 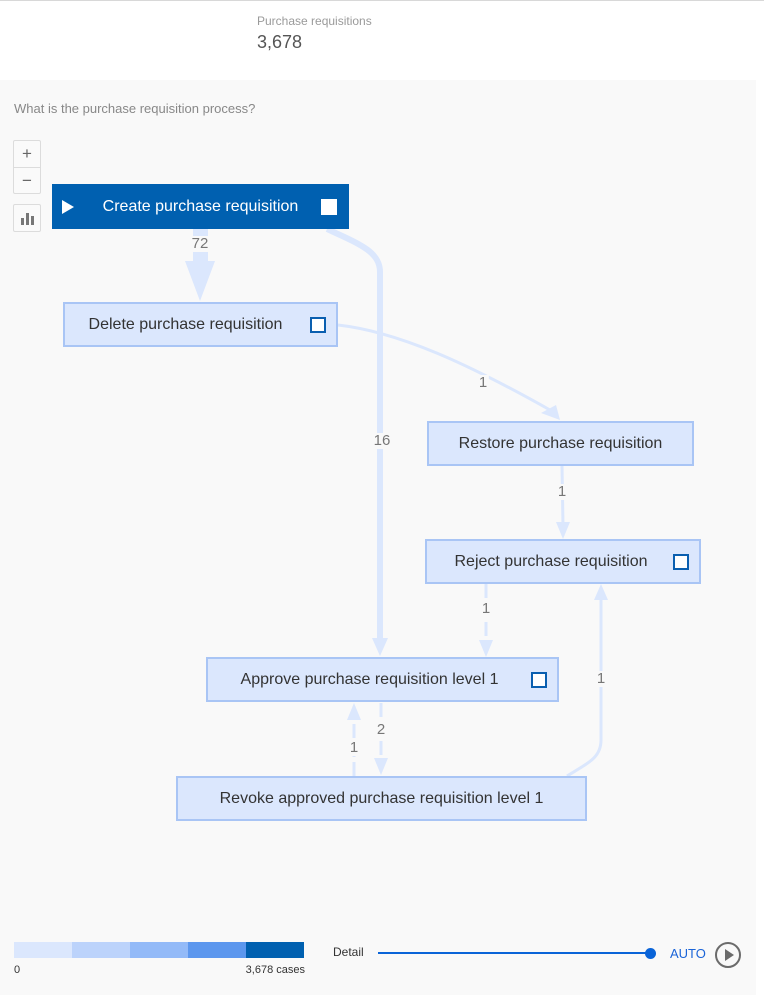 What do you see at coordinates (348, 952) in the screenshot?
I see `detail-label: Detail` at bounding box center [348, 952].